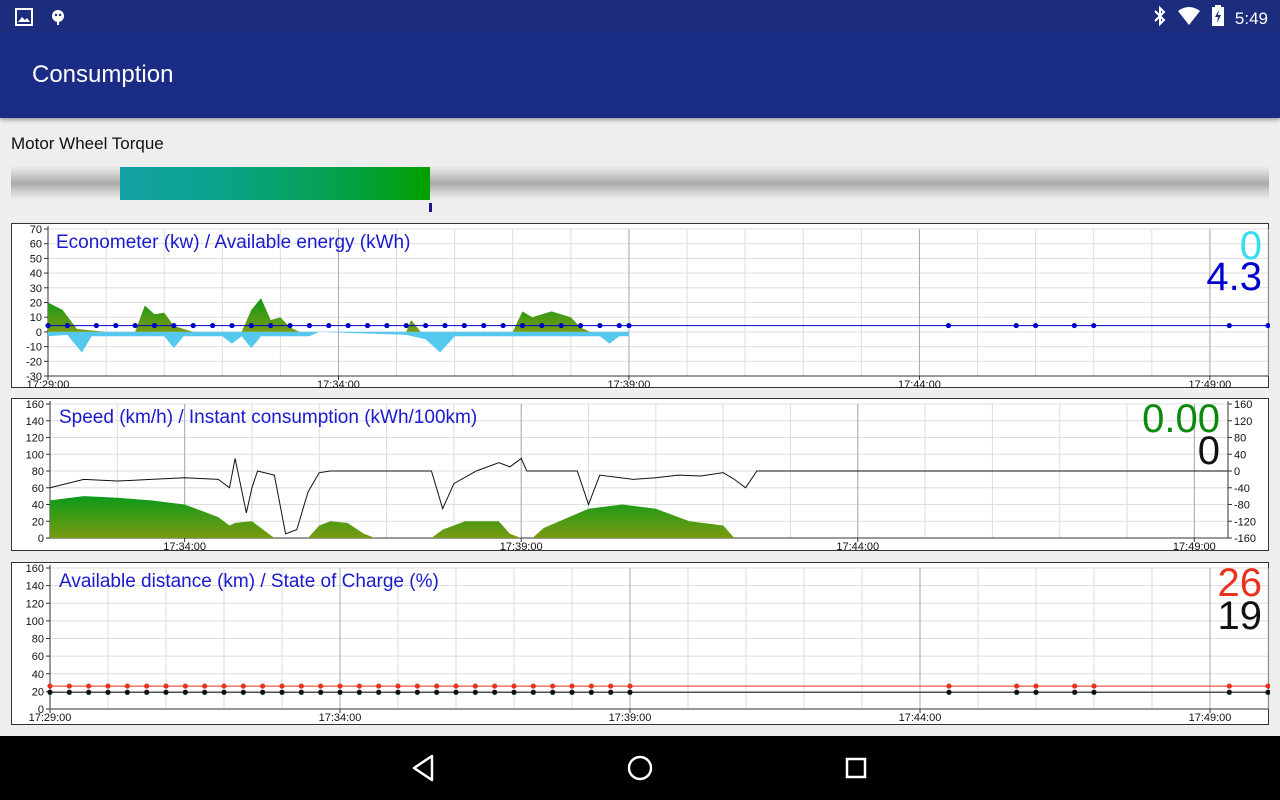  I want to click on chart-title: Econometer (kw) / Available energy (kWh), so click(233, 242).